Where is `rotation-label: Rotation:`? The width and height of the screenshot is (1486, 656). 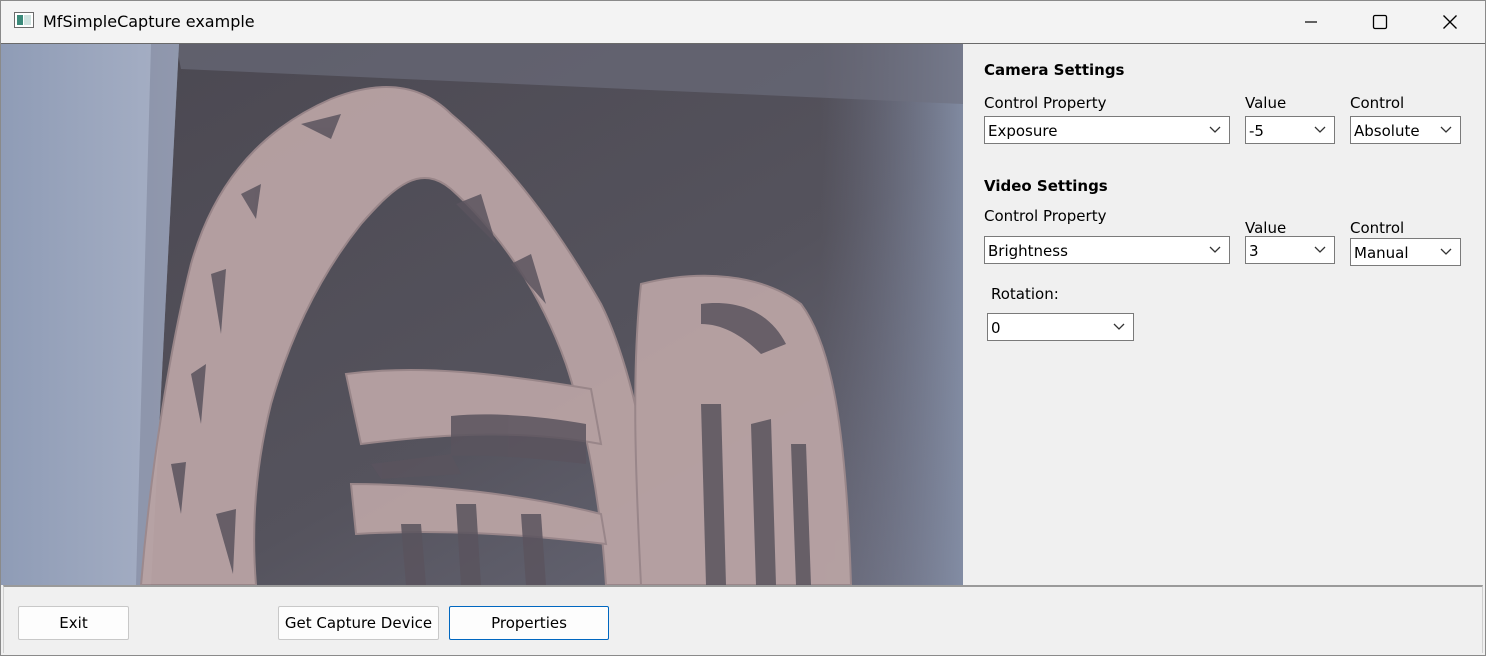
rotation-label: Rotation: is located at coordinates (1025, 294).